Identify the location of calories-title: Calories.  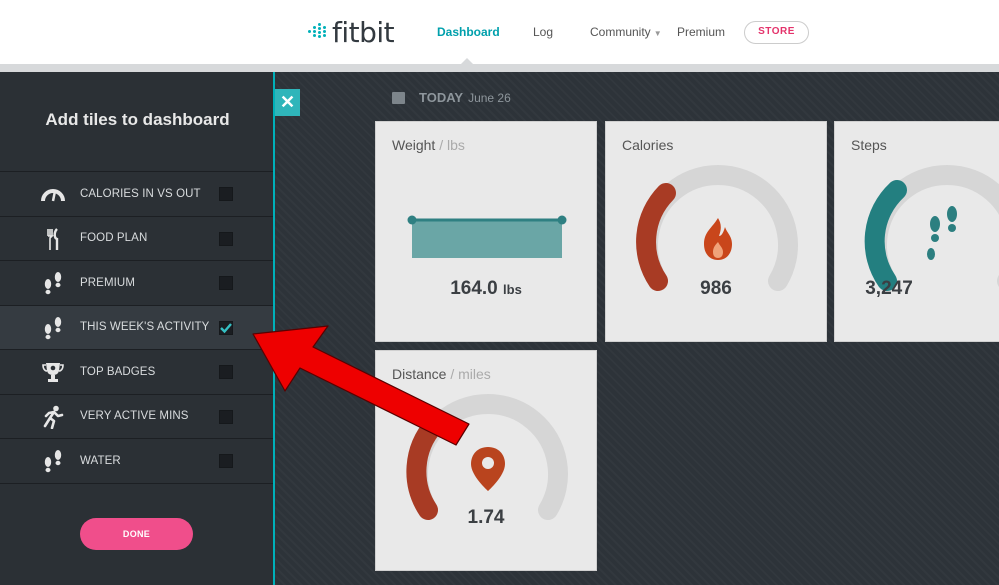
(648, 145).